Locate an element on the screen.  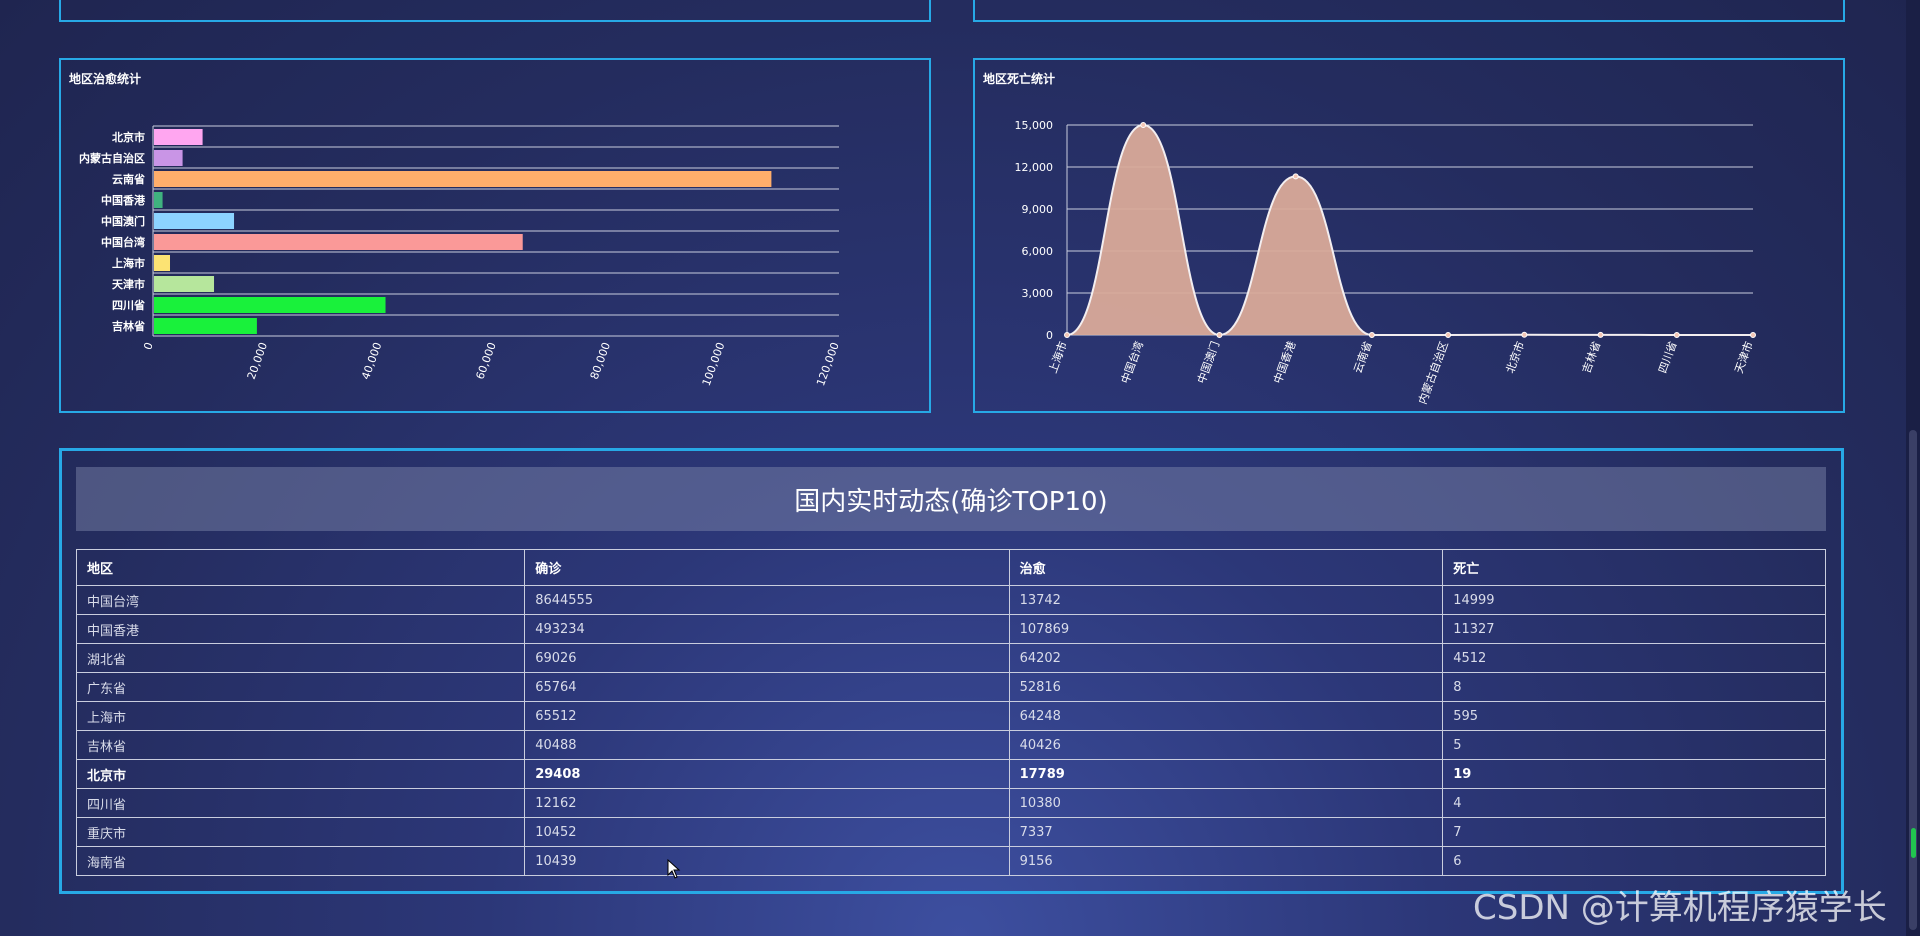
cell-region: 中国香港 is located at coordinates (300, 629).